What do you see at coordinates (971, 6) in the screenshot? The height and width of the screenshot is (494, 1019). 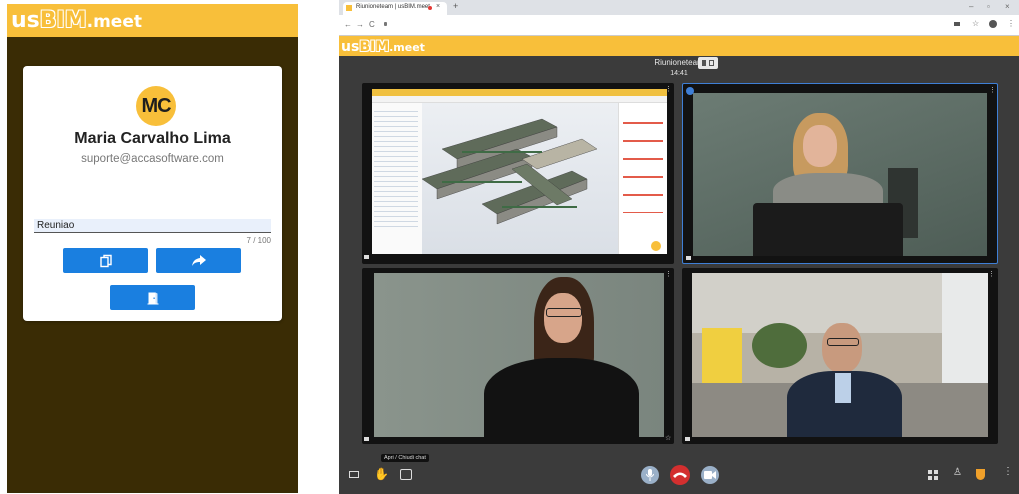 I see `minimize-icon: –` at bounding box center [971, 6].